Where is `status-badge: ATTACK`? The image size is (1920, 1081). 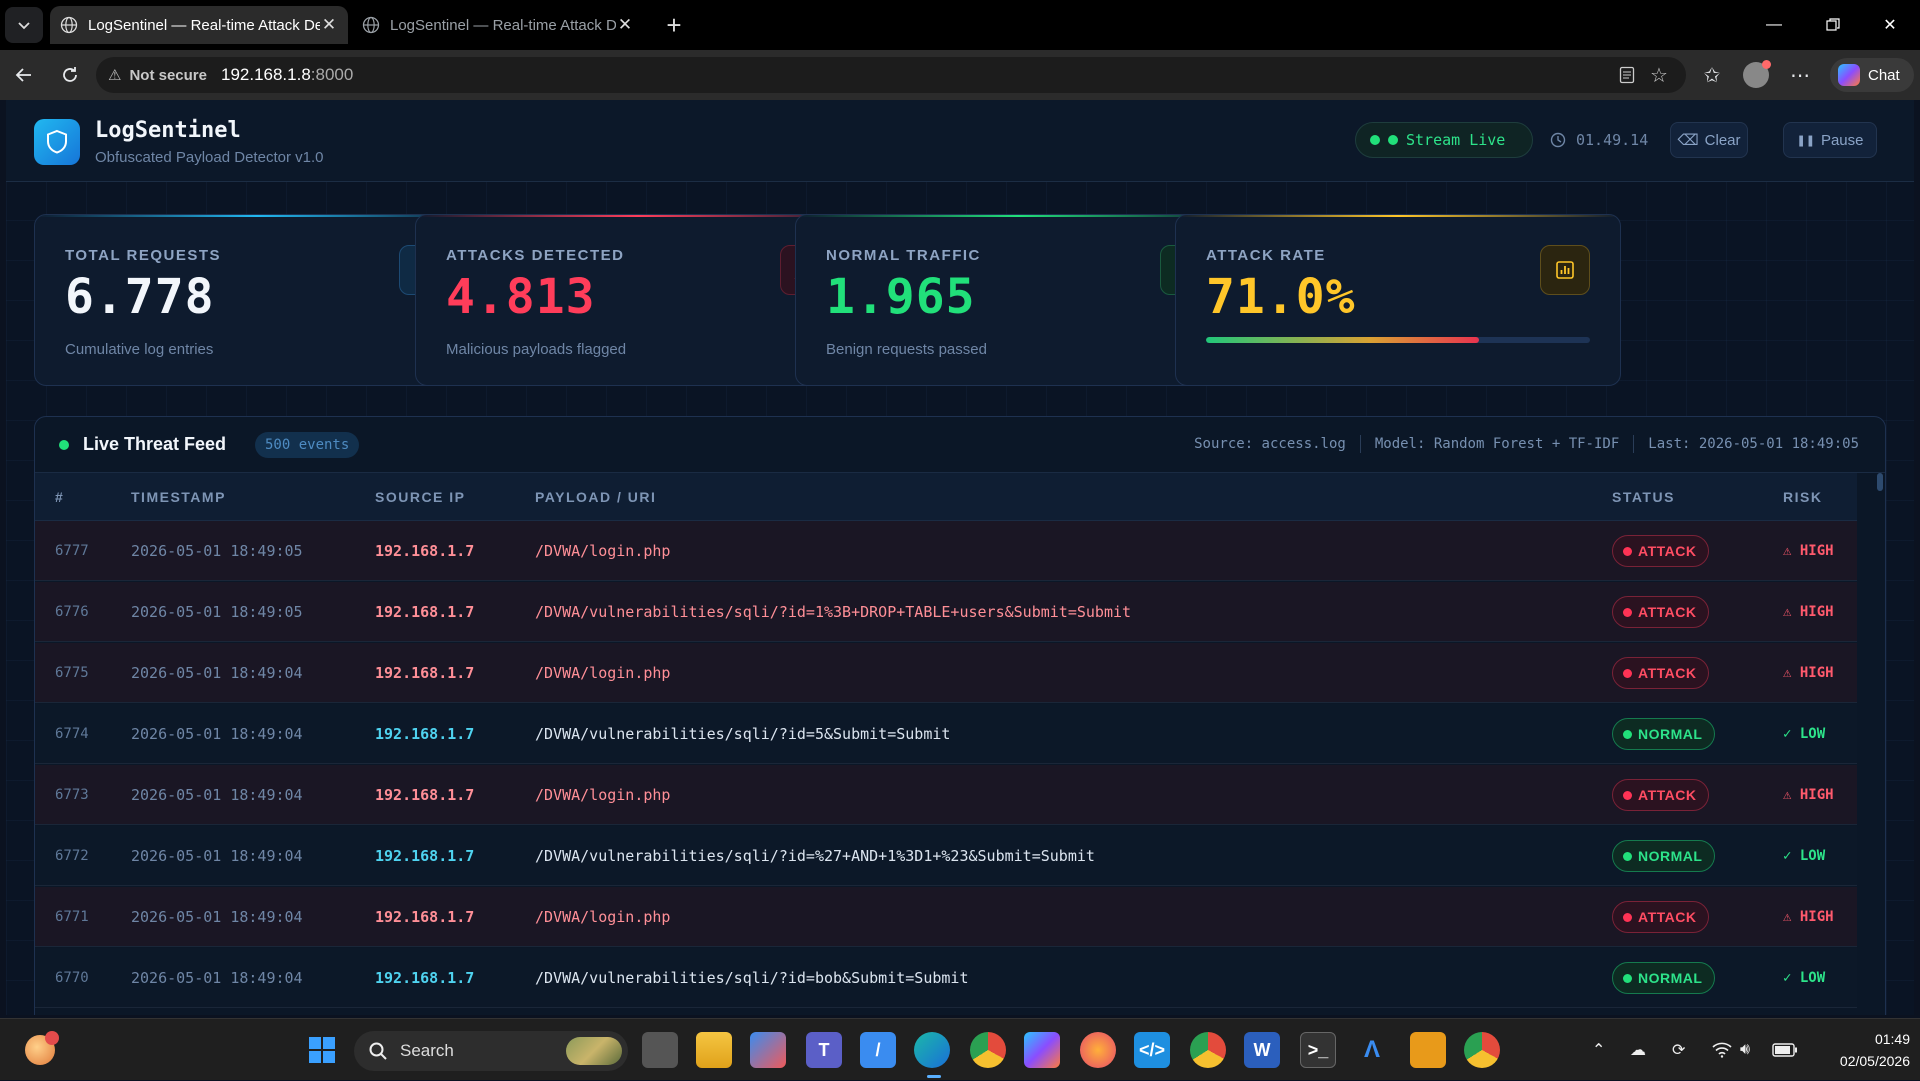 status-badge: ATTACK is located at coordinates (1661, 612).